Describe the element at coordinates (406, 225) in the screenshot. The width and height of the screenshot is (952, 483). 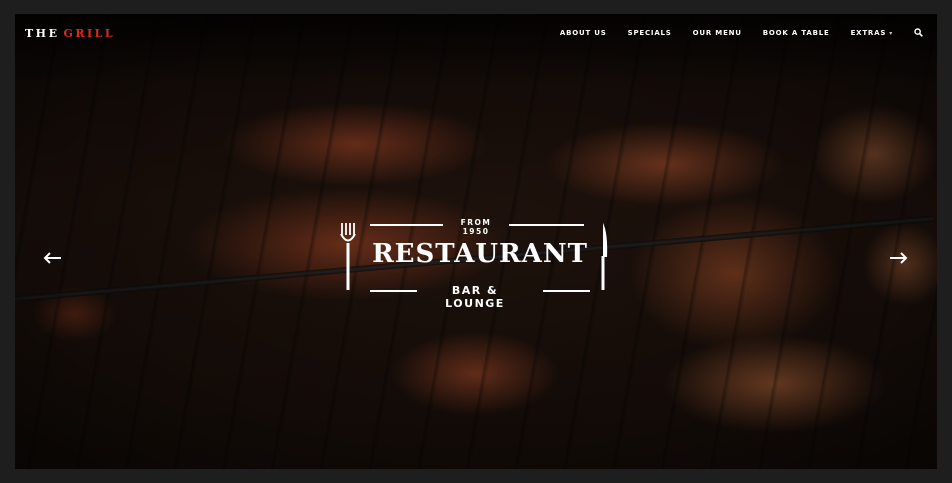
I see `emblem-rule-top-left` at that location.